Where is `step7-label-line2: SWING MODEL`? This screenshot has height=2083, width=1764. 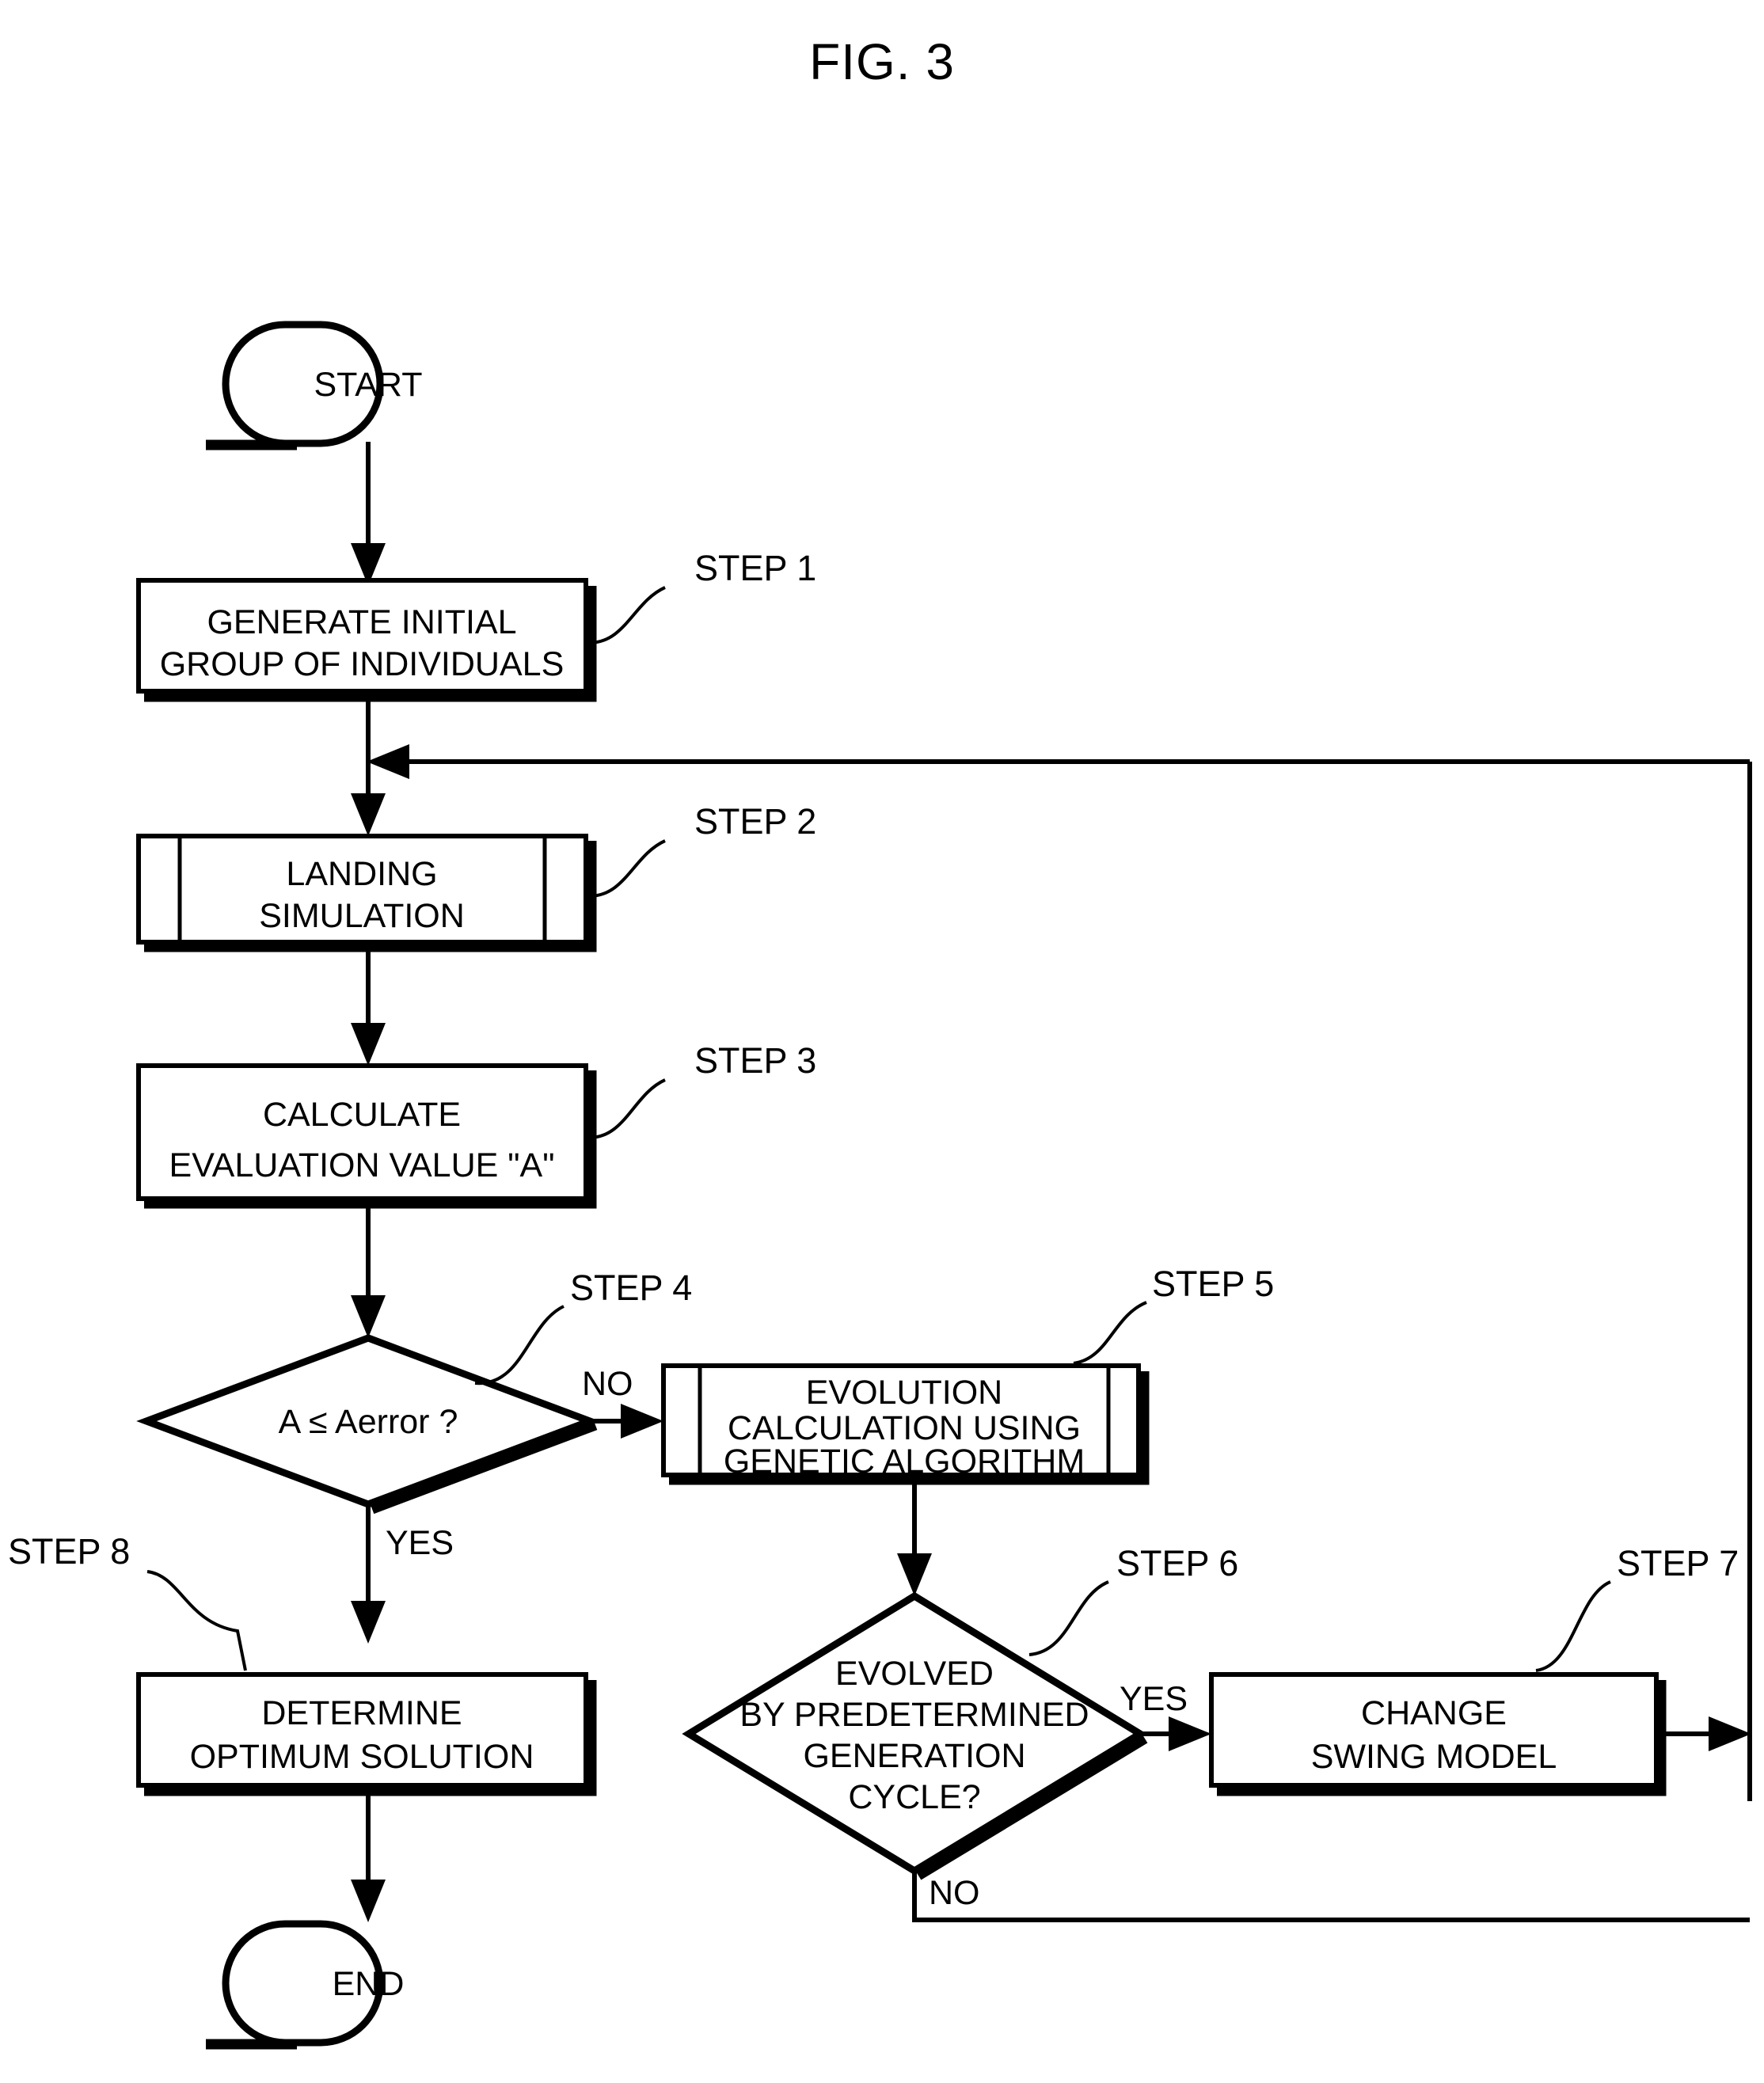
step7-label-line2: SWING MODEL is located at coordinates (1434, 1757).